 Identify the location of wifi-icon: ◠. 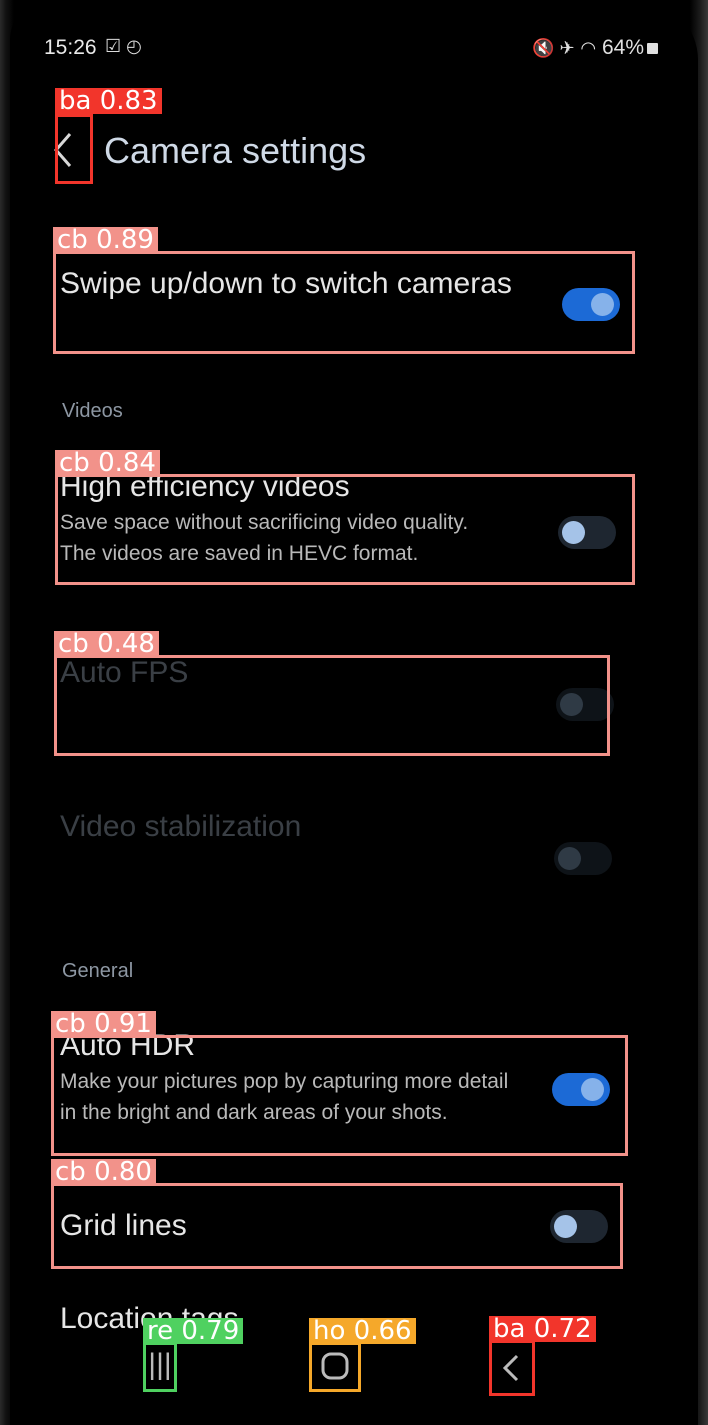
(588, 48).